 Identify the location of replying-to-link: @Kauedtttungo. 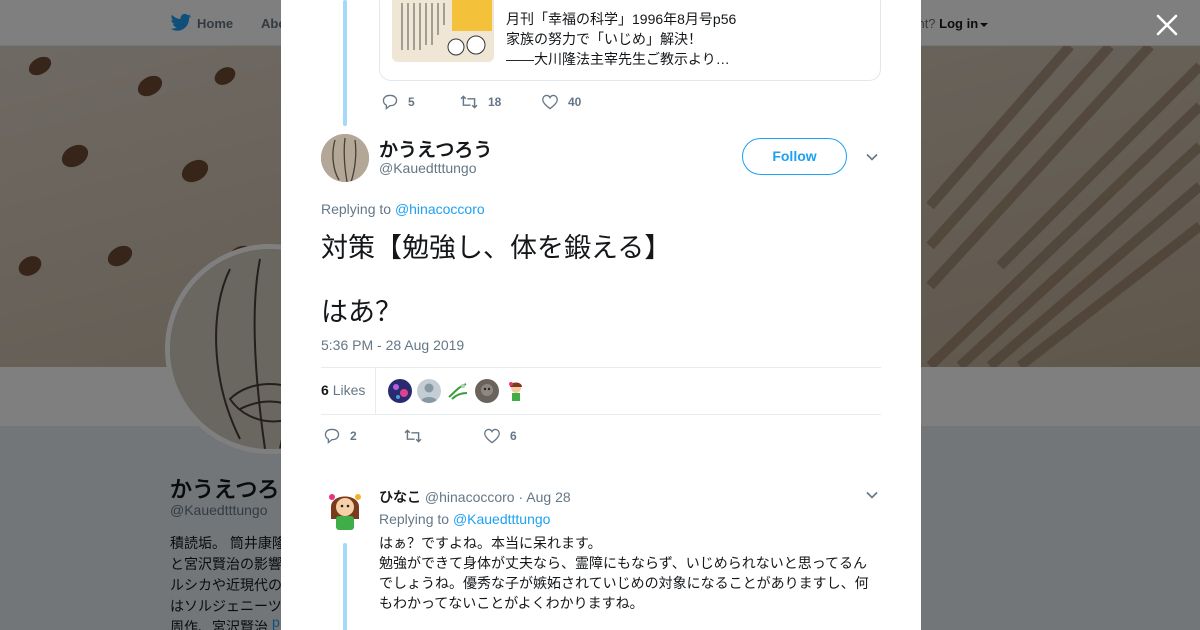
(502, 519).